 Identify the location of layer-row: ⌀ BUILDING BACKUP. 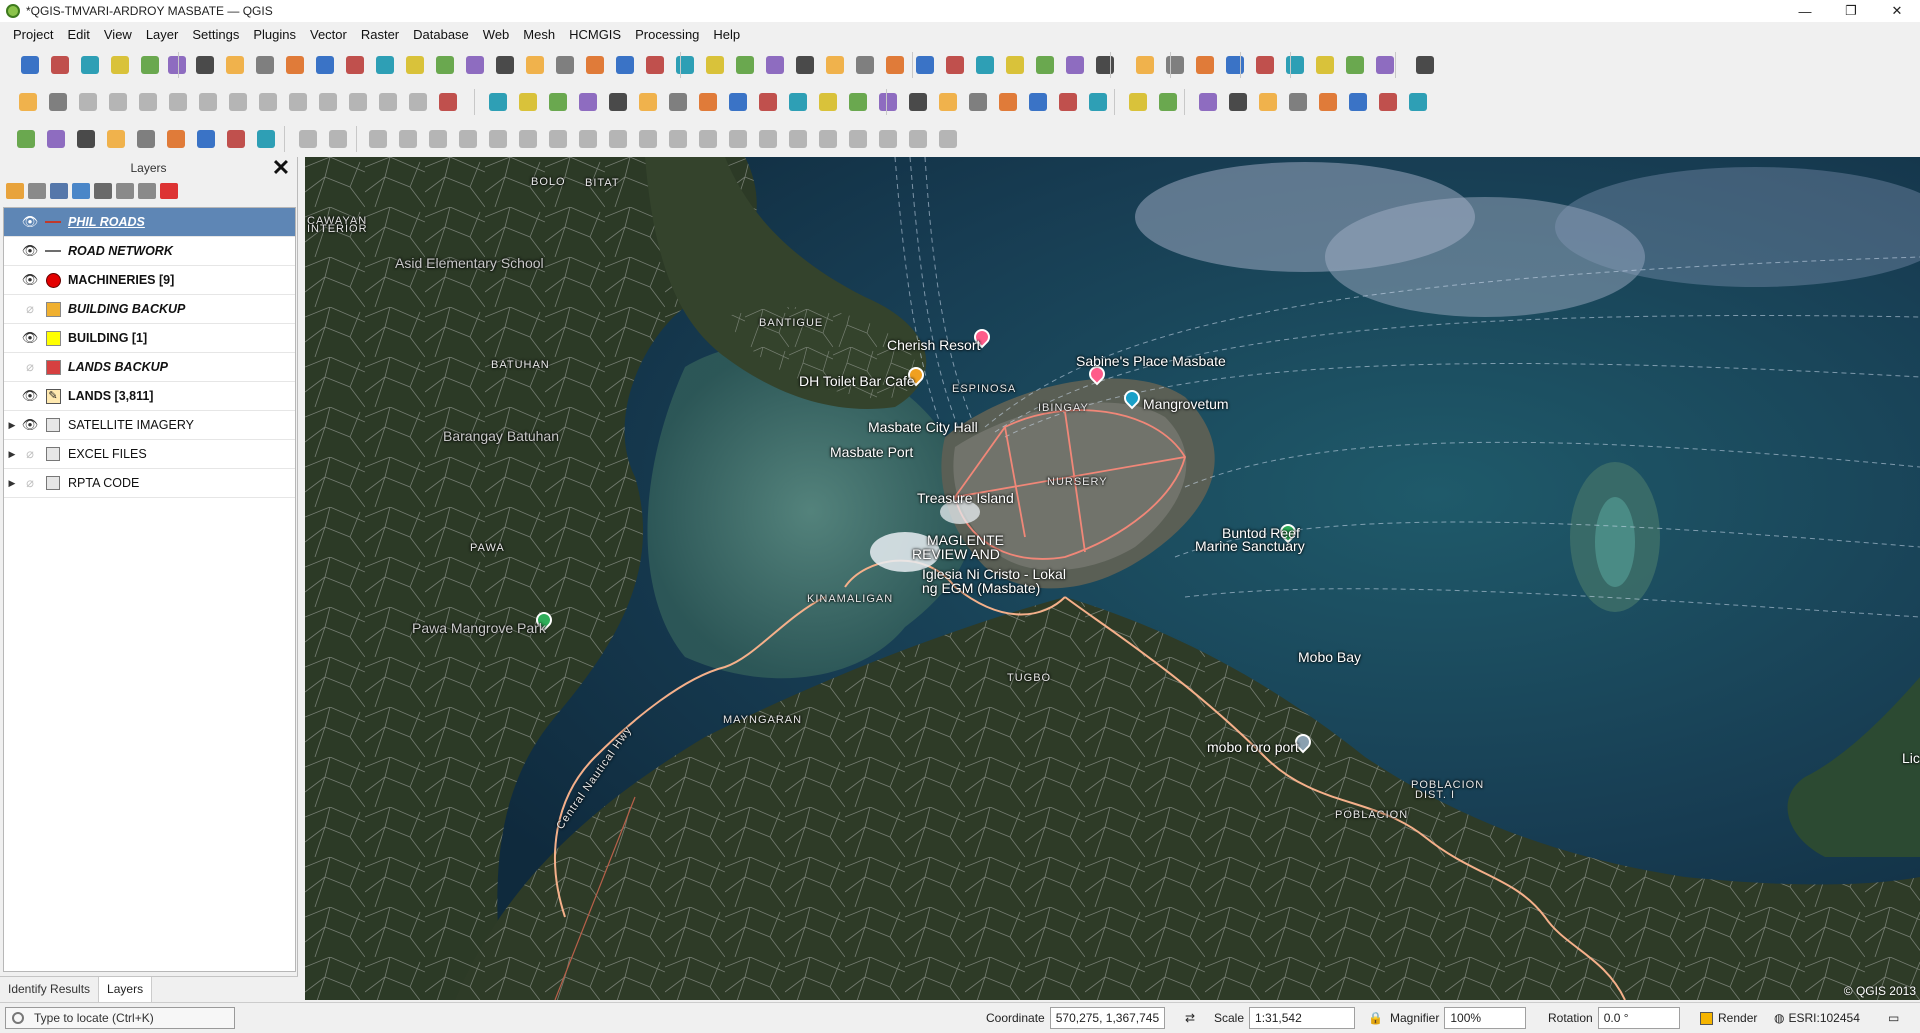
(149, 309).